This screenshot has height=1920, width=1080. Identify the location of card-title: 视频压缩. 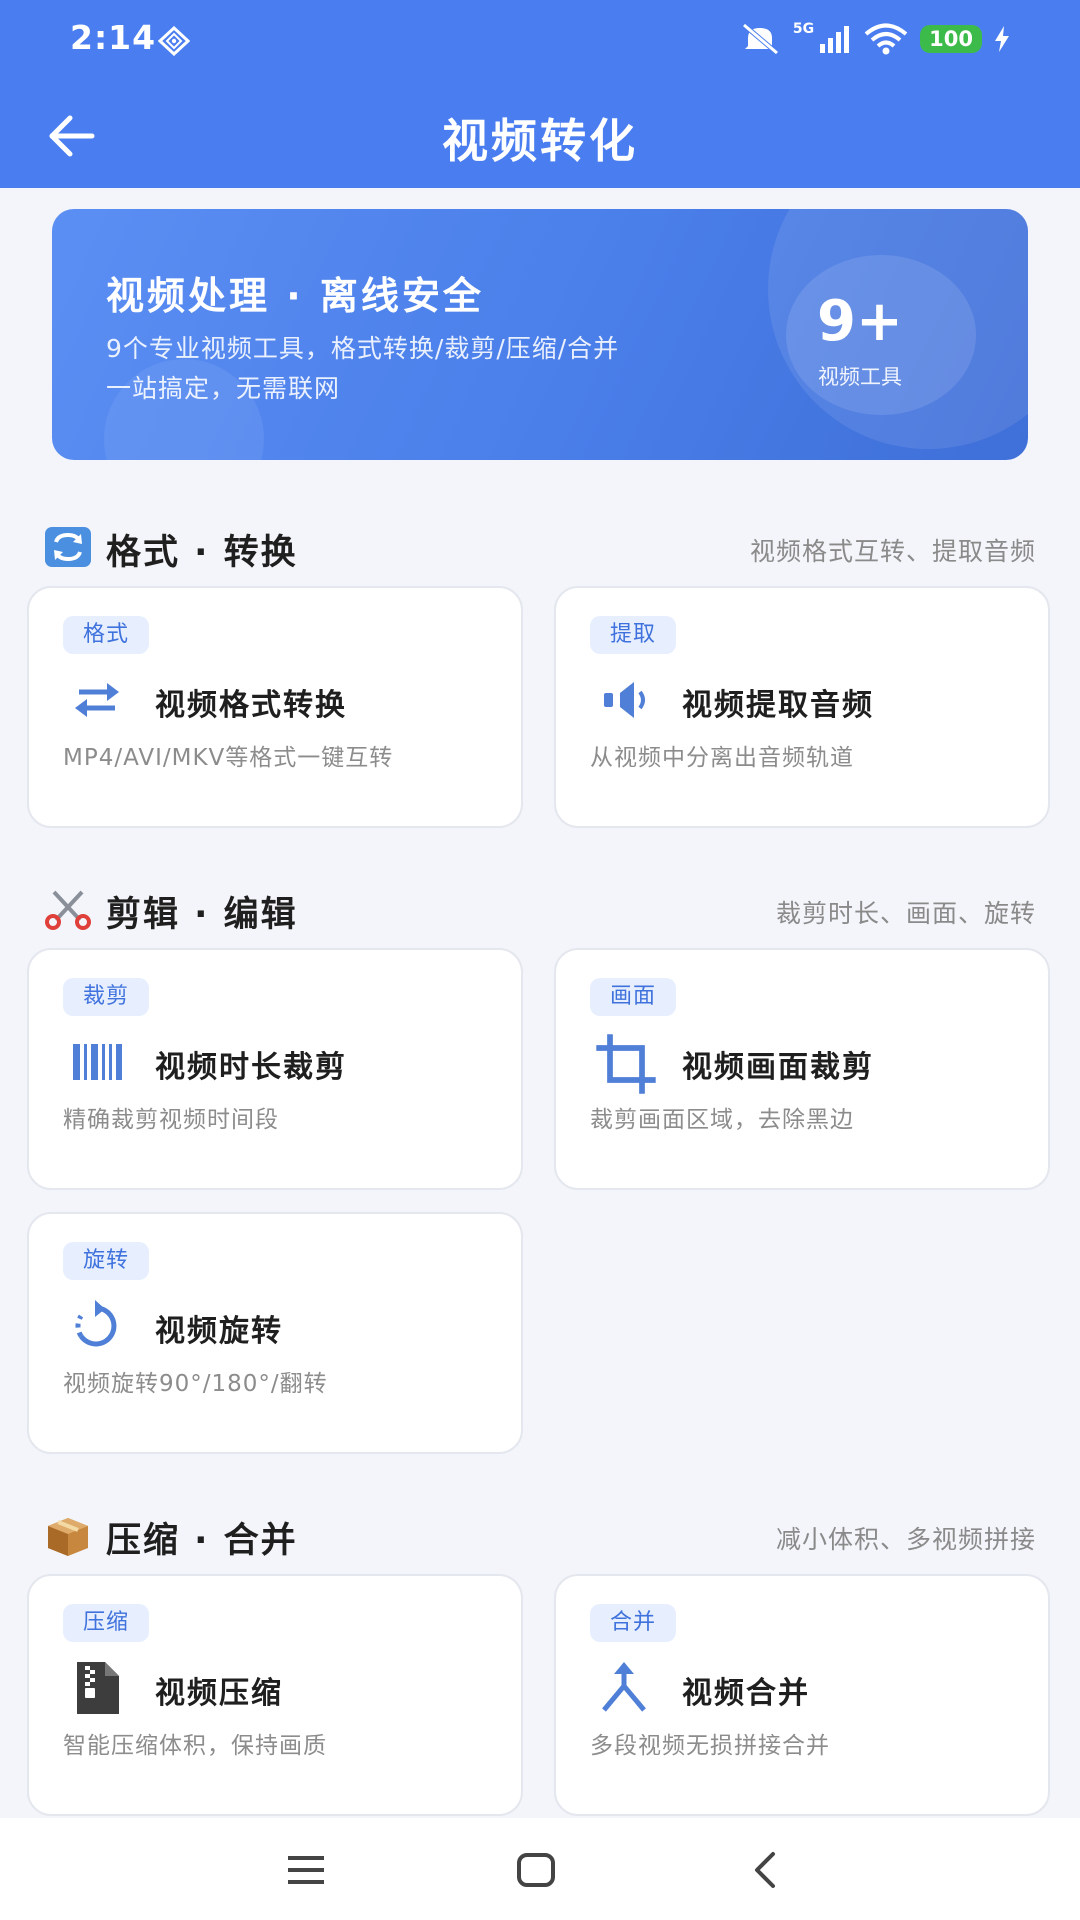
(219, 1693).